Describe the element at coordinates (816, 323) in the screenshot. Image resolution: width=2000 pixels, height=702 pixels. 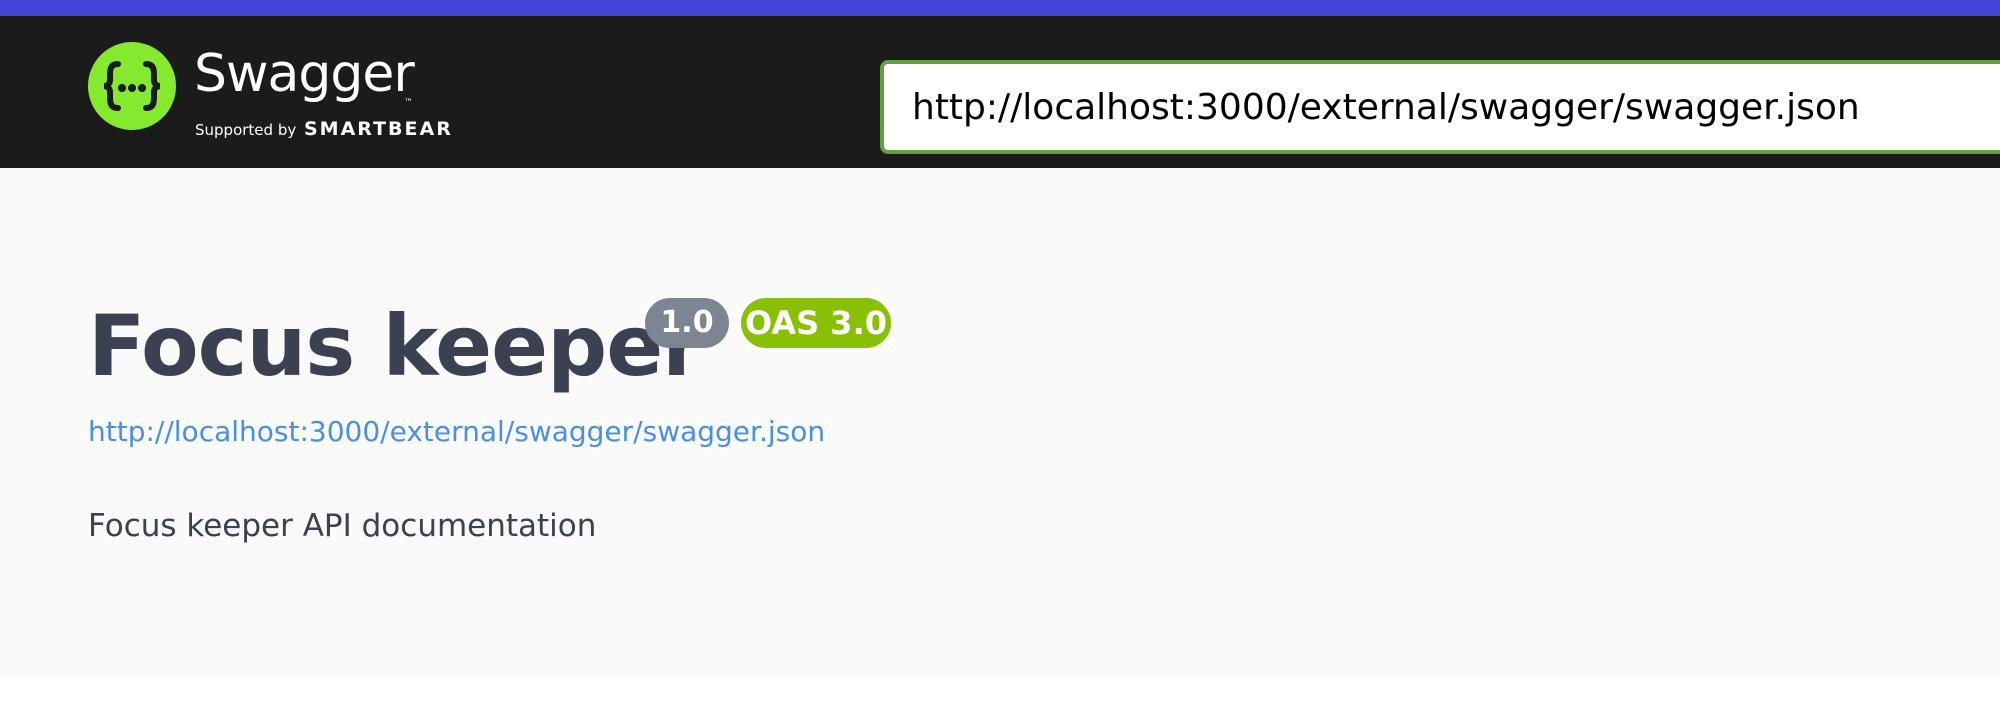
I see `oas-version-badge: OAS 3.0` at that location.